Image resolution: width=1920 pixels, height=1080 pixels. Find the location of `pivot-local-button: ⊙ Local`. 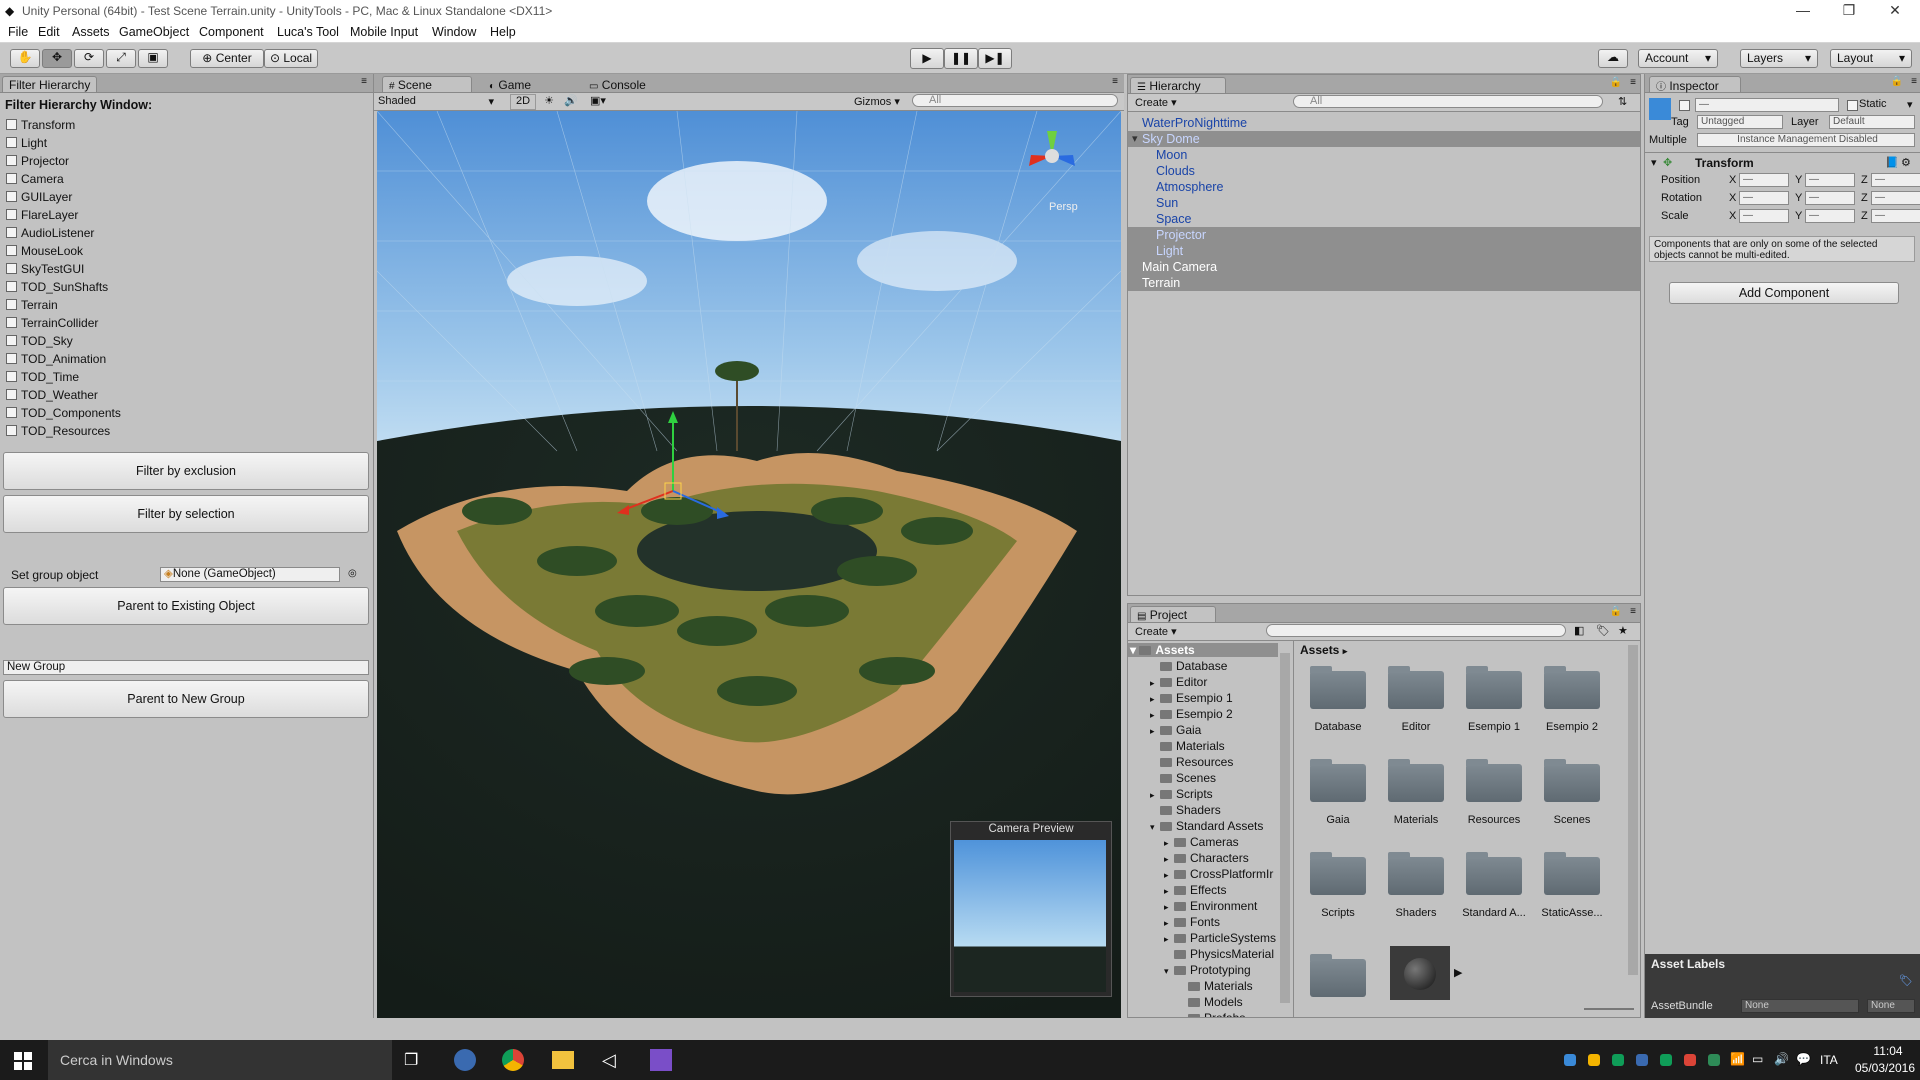

pivot-local-button: ⊙ Local is located at coordinates (291, 58).